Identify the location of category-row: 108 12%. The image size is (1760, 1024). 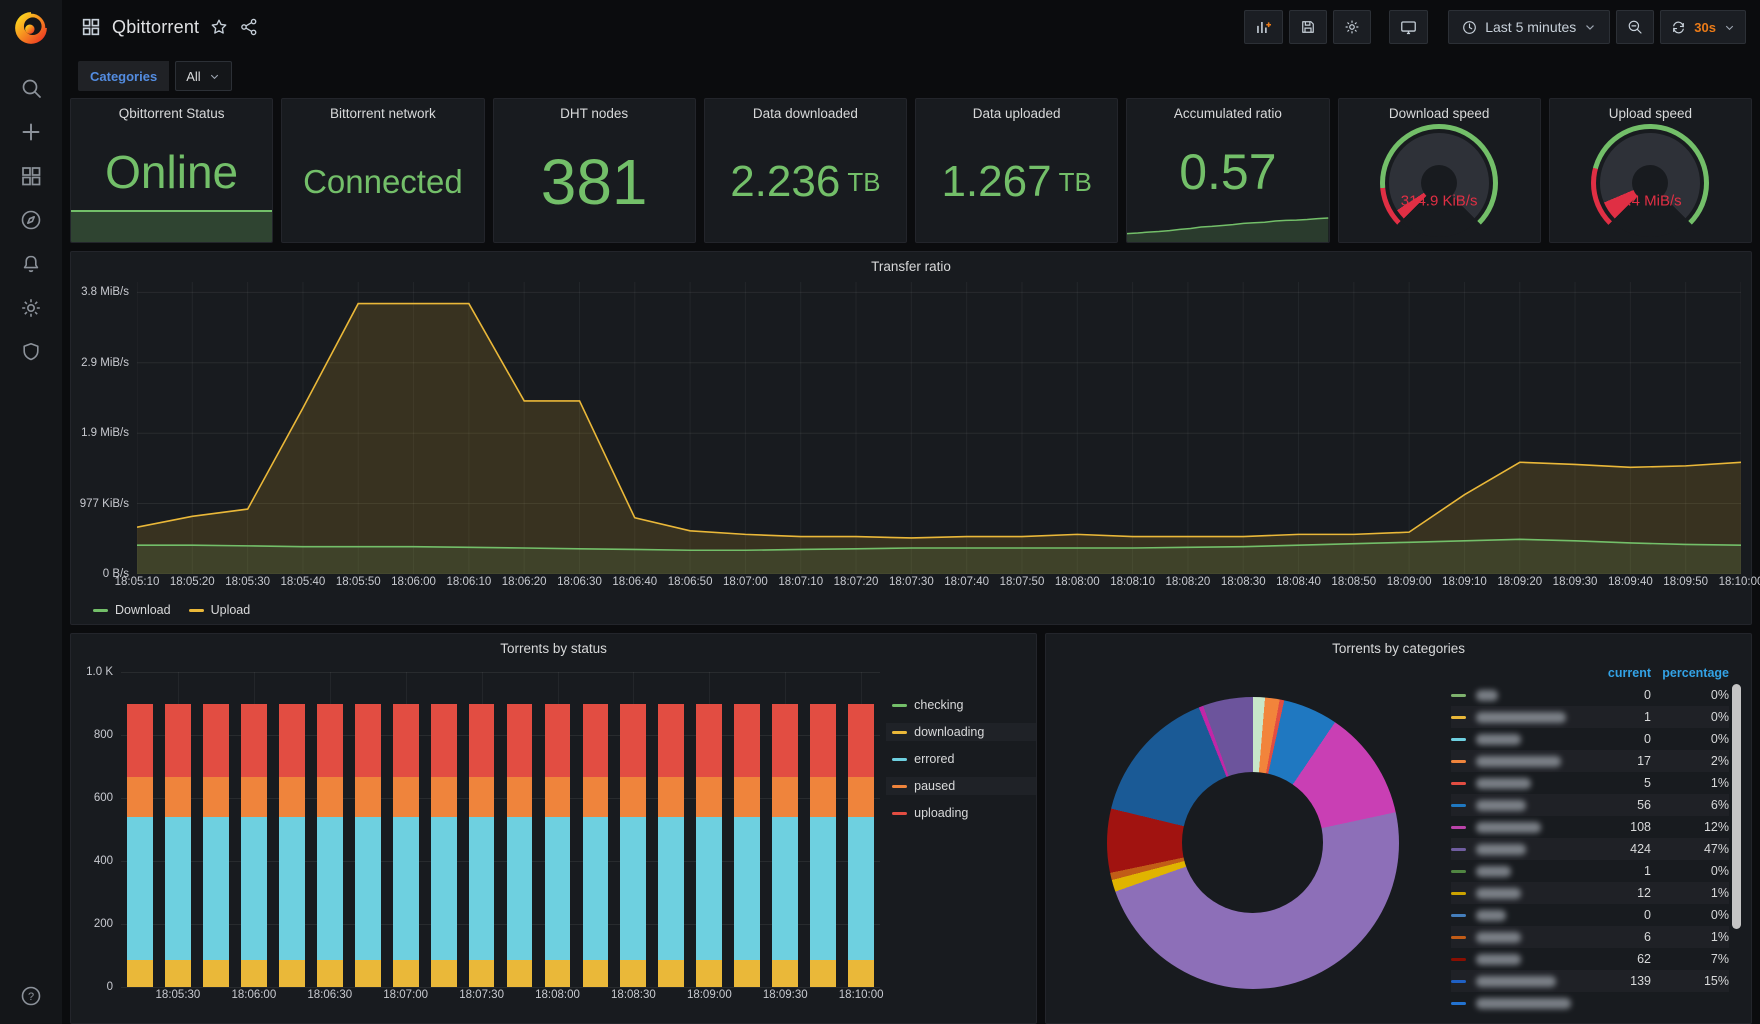
(1590, 827).